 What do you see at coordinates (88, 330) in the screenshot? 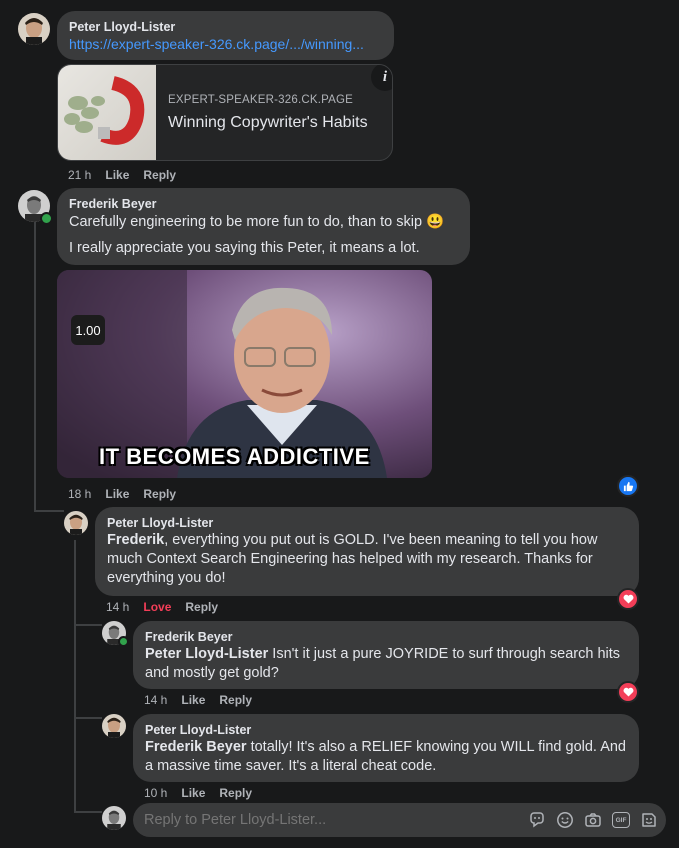
I see `gif-play-badge: 1.00` at bounding box center [88, 330].